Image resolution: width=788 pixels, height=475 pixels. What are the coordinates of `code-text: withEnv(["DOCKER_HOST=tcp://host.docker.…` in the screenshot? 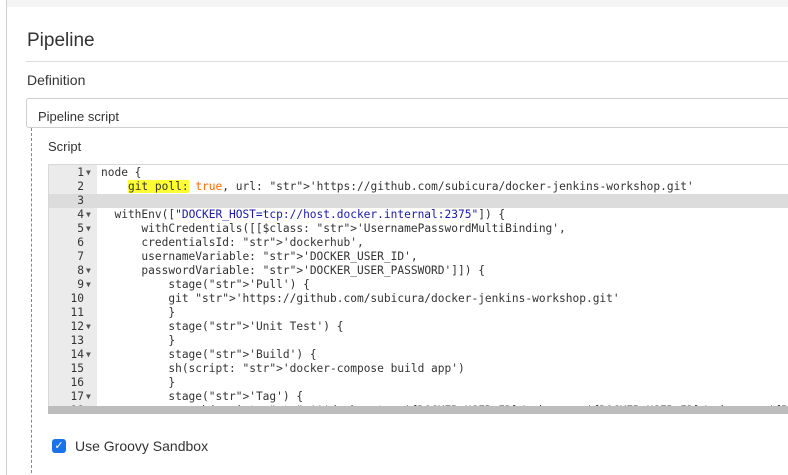 It's located at (303, 214).